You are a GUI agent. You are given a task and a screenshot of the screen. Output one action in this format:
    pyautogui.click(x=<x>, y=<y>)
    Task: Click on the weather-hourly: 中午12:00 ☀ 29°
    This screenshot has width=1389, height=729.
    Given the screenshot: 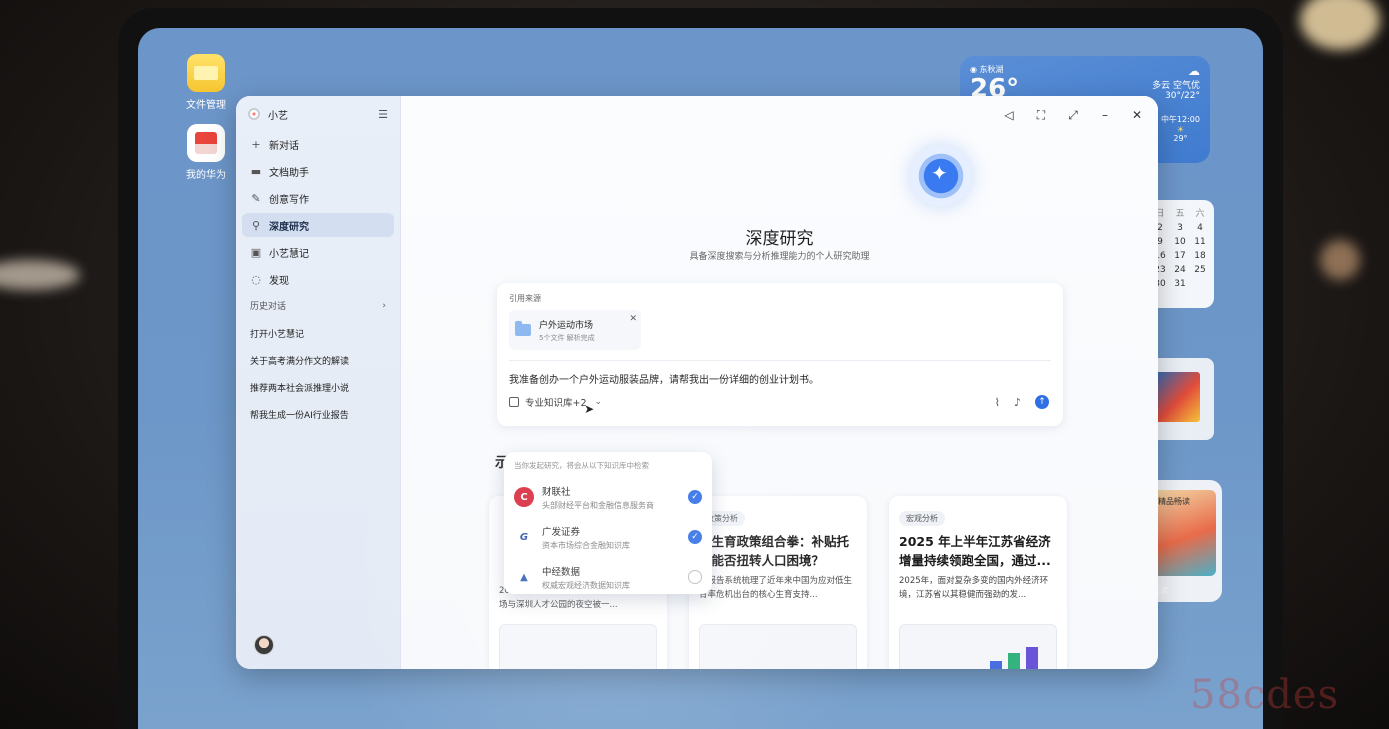 What is the action you would take?
    pyautogui.click(x=1180, y=129)
    